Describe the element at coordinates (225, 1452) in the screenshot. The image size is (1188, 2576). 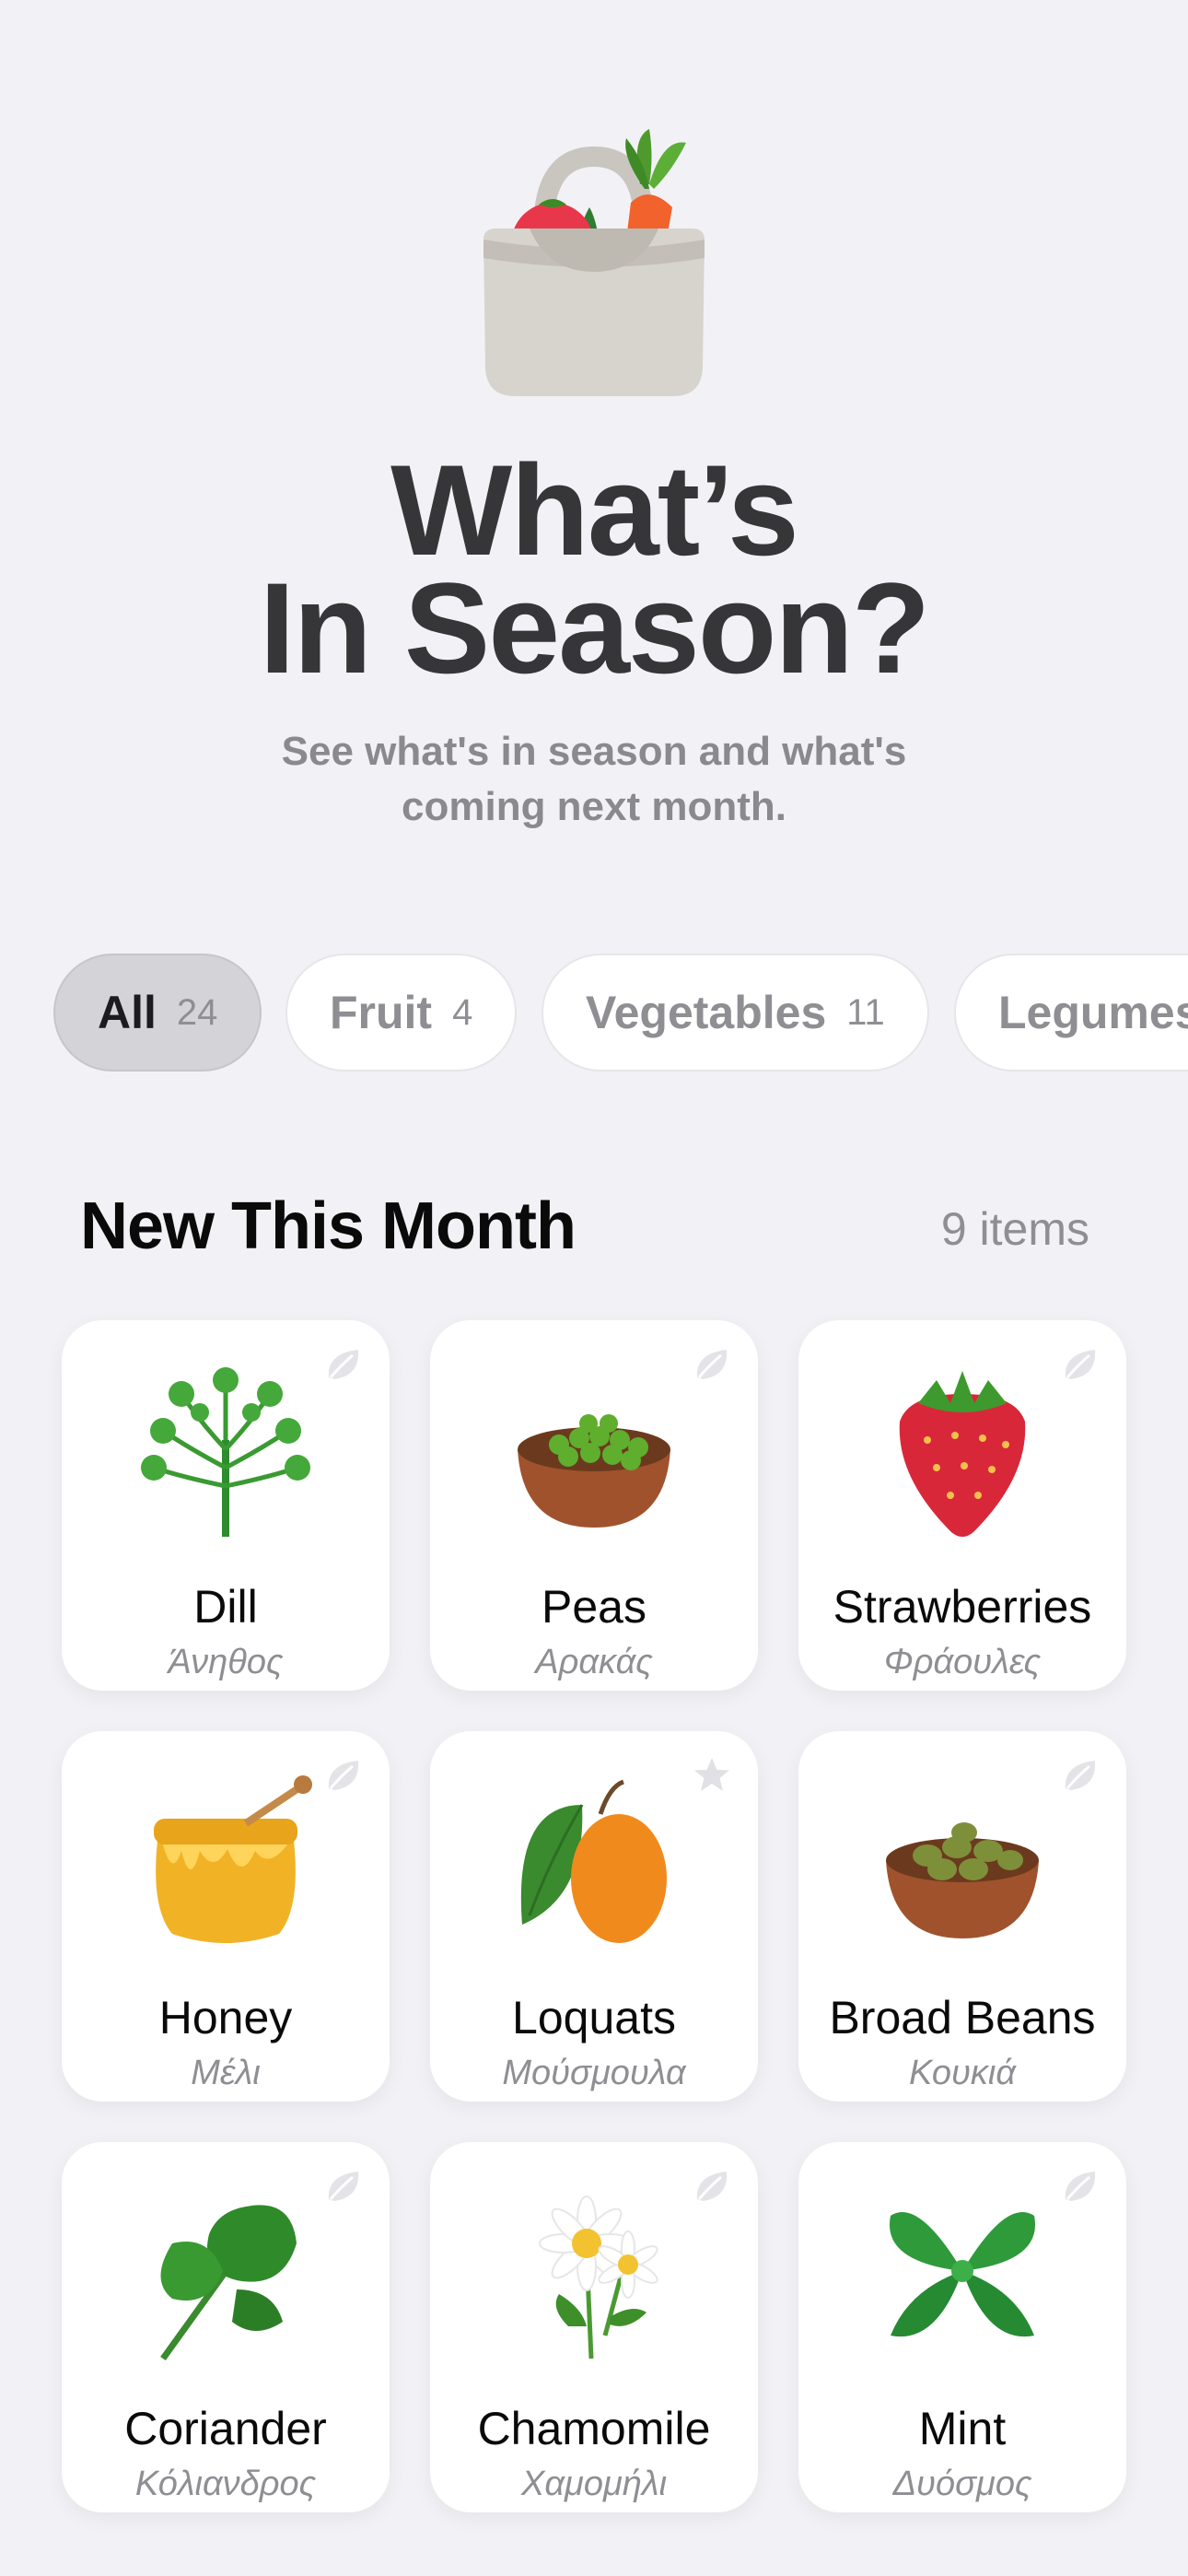
I see `dill-icon` at that location.